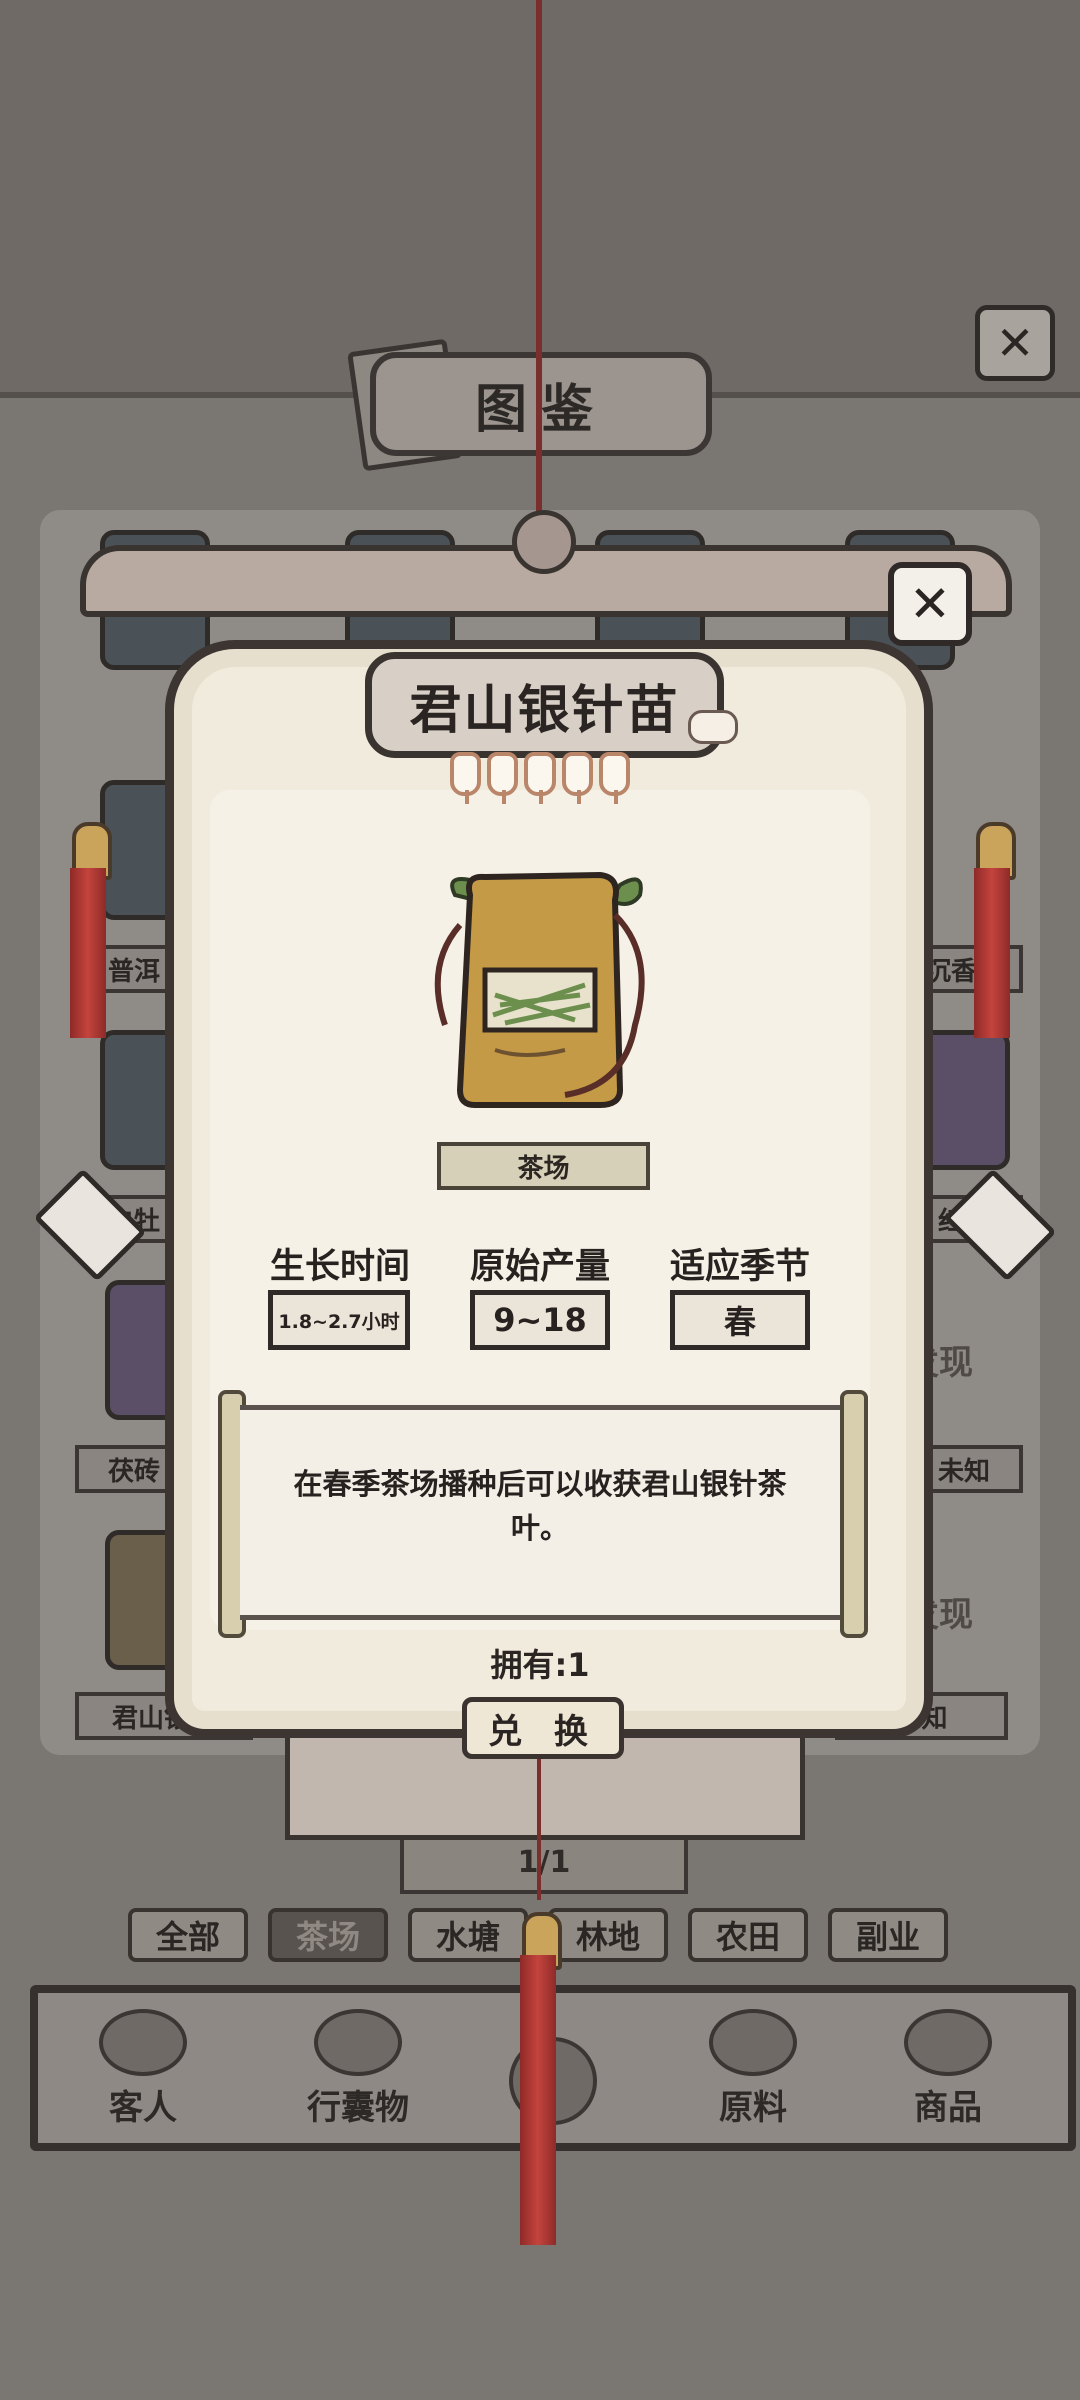  I want to click on nav-label: 原料, so click(753, 2108).